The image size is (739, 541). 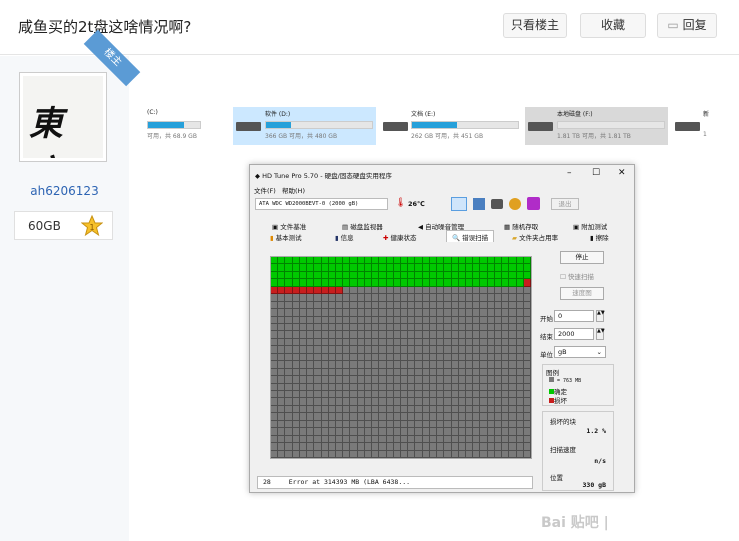 What do you see at coordinates (706, 114) in the screenshot?
I see `drive-new-name: 新` at bounding box center [706, 114].